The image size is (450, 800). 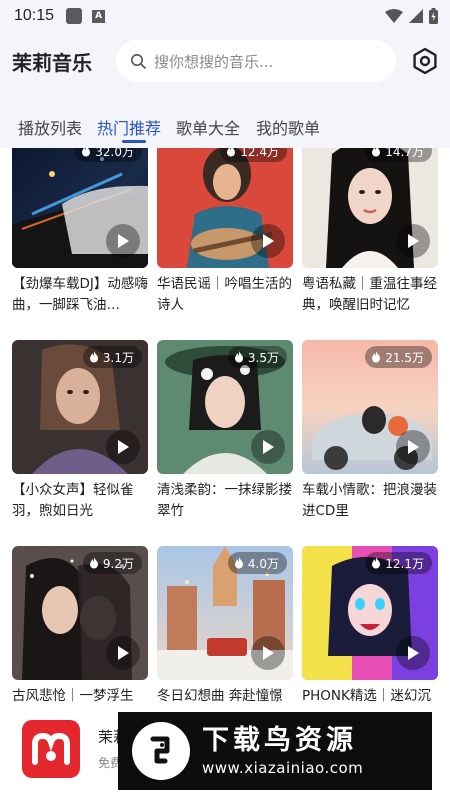 I want to click on playlist-card: 3.5万 清浅柔韵：一抹绿影搂翠竹, so click(x=225, y=431).